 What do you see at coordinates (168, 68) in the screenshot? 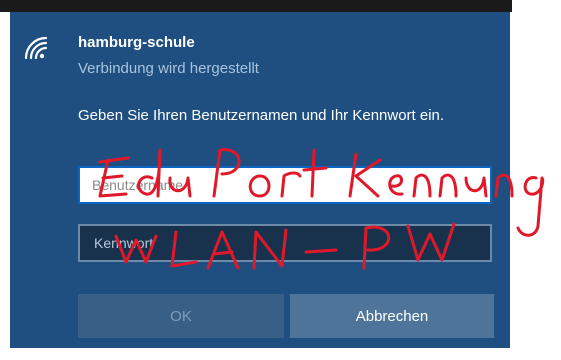
I see `connection-status: Verbindung wird hergestellt` at bounding box center [168, 68].